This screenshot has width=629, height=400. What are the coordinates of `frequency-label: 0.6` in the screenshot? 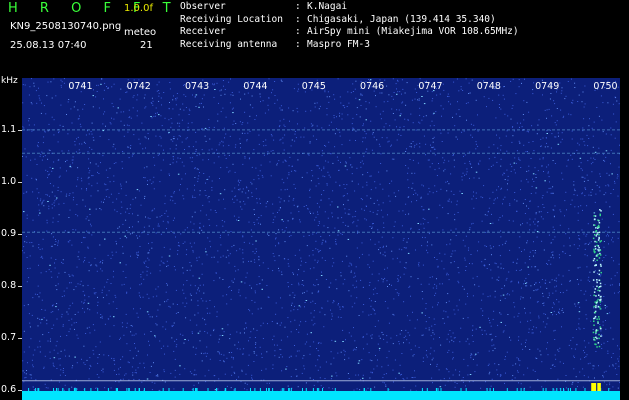 It's located at (9, 389).